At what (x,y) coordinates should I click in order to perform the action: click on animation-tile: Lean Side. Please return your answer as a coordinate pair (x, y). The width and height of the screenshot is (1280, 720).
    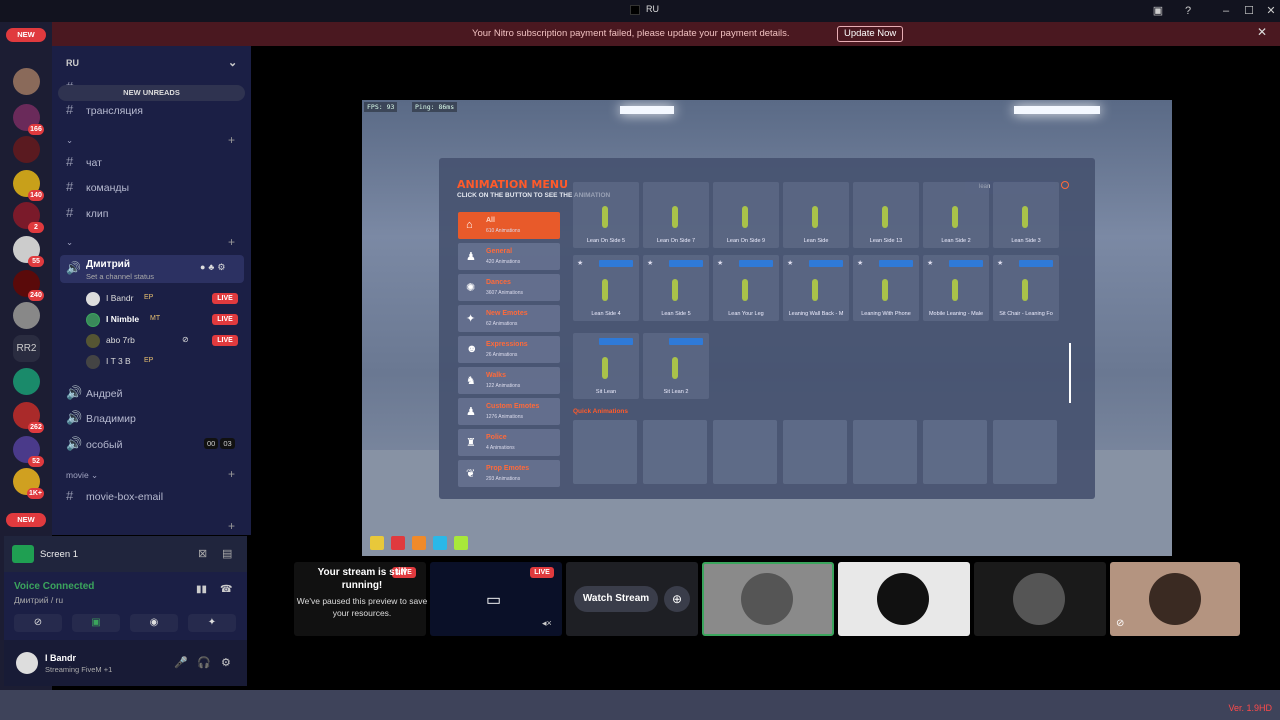
    Looking at the image, I should click on (816, 215).